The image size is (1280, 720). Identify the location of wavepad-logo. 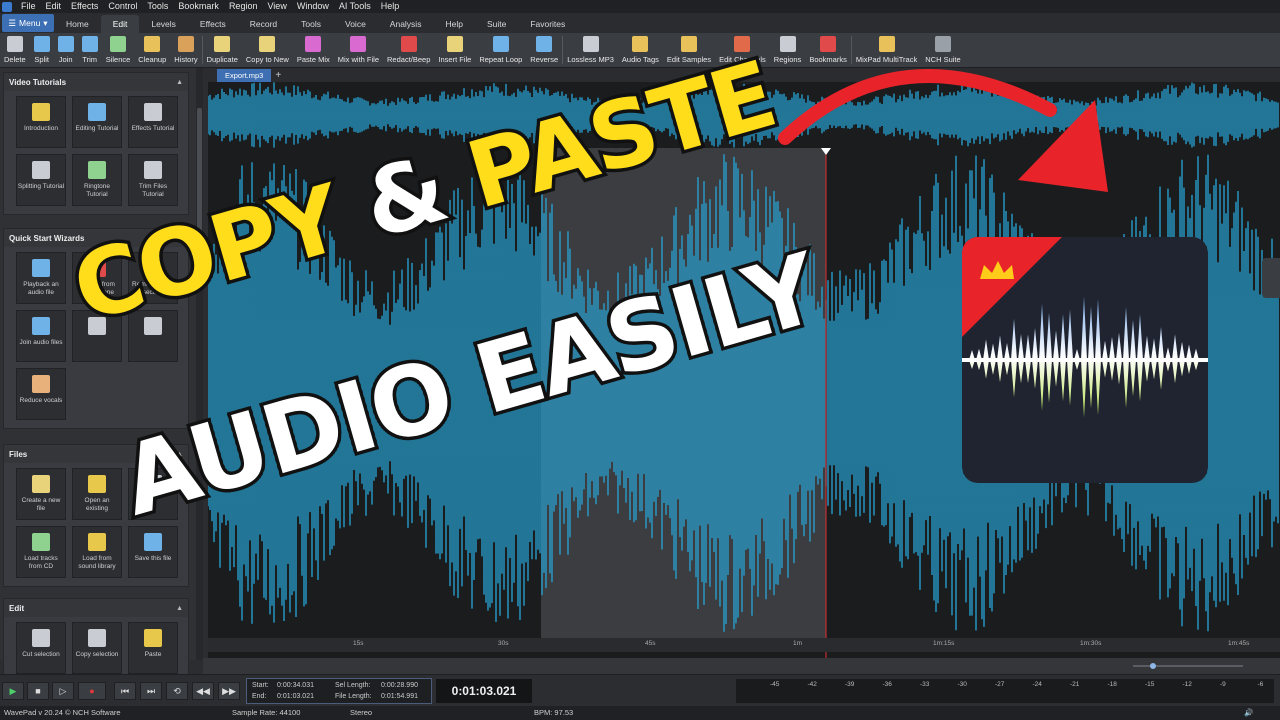
(1085, 360).